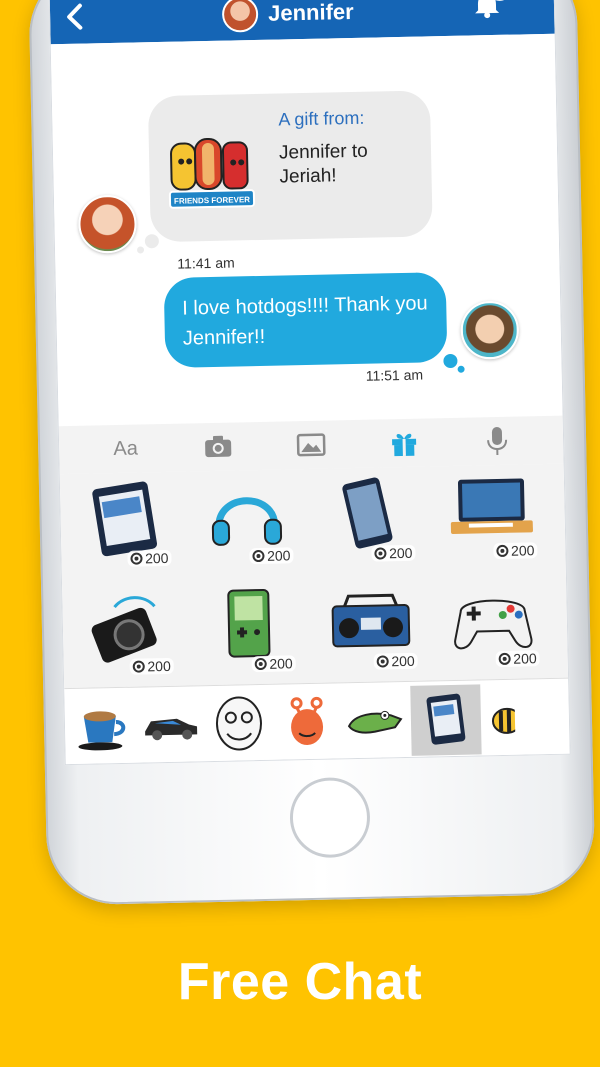 The image size is (600, 1067). I want to click on pack-bee, so click(505, 718).